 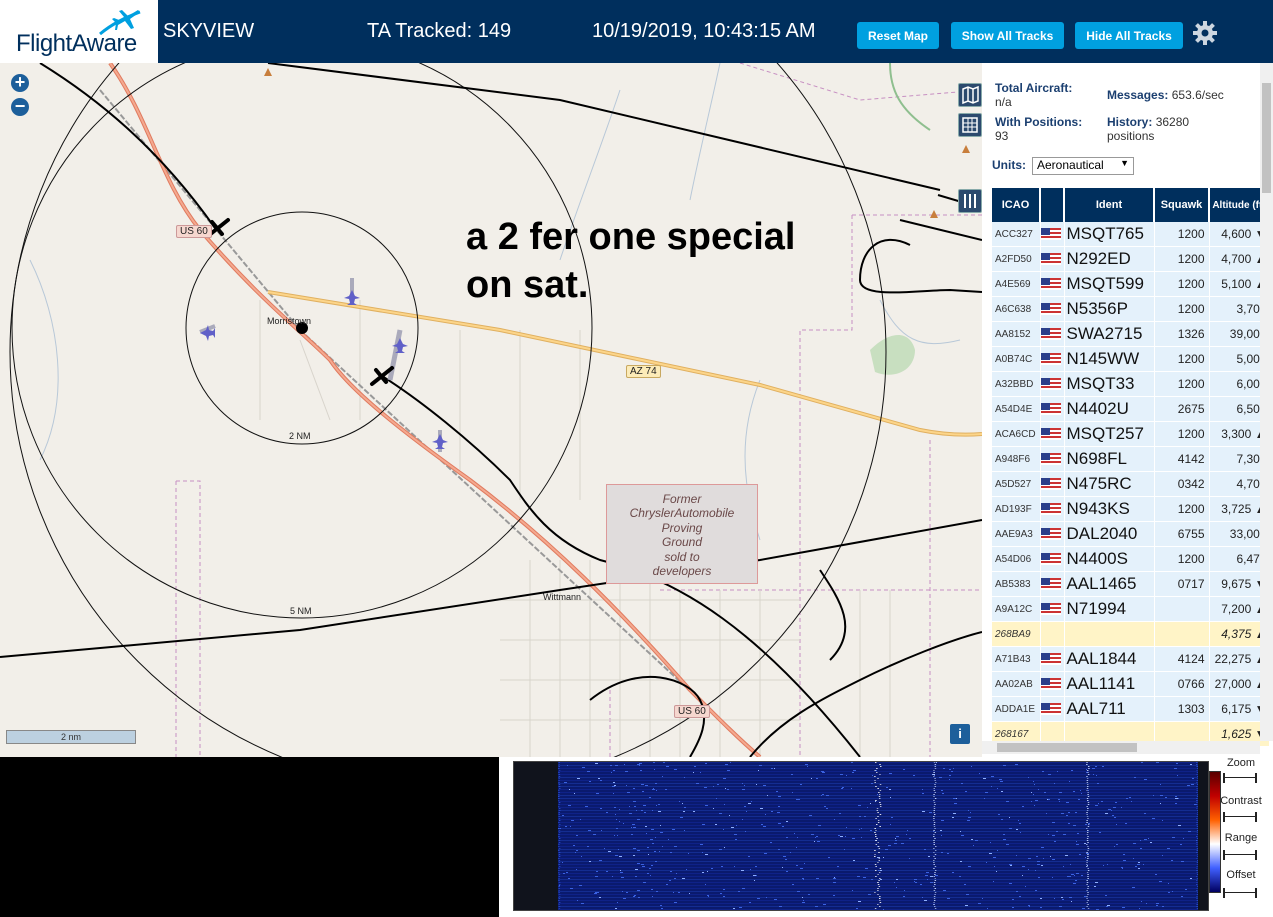 I want to click on place-label-wittmann: Wittmann, so click(x=562, y=597).